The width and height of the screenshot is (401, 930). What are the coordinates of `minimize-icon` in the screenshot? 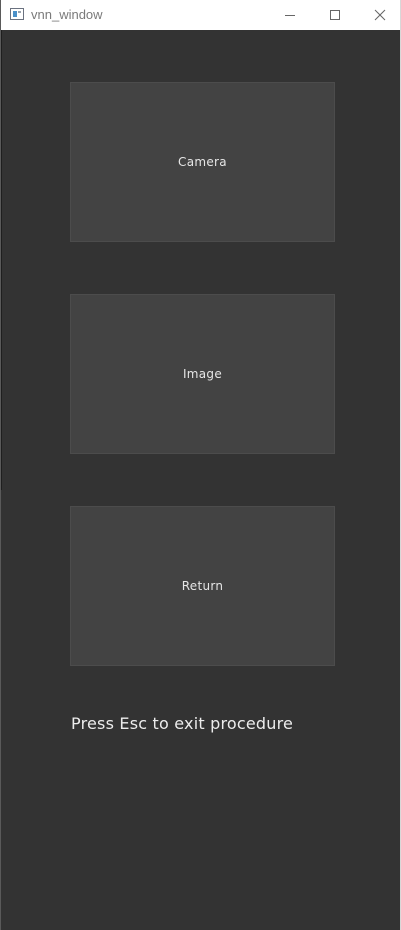 It's located at (290, 15).